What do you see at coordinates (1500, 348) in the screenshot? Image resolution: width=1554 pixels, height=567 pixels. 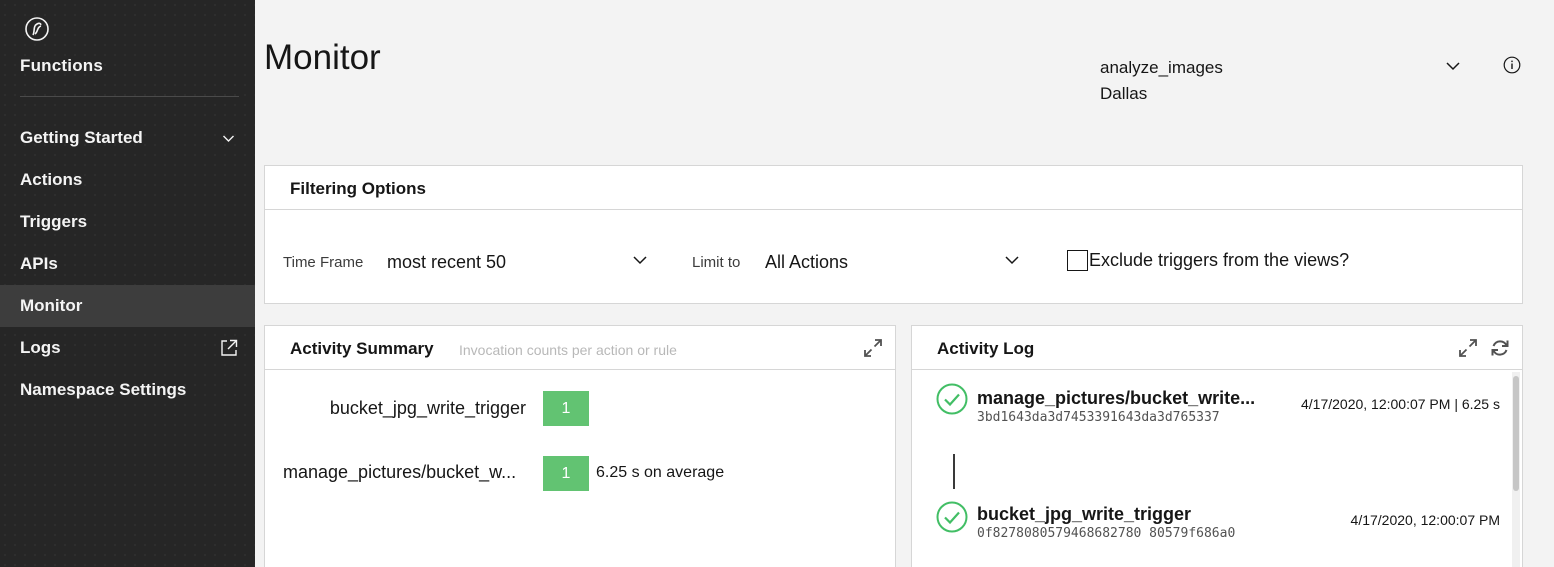 I see `refresh-icon` at bounding box center [1500, 348].